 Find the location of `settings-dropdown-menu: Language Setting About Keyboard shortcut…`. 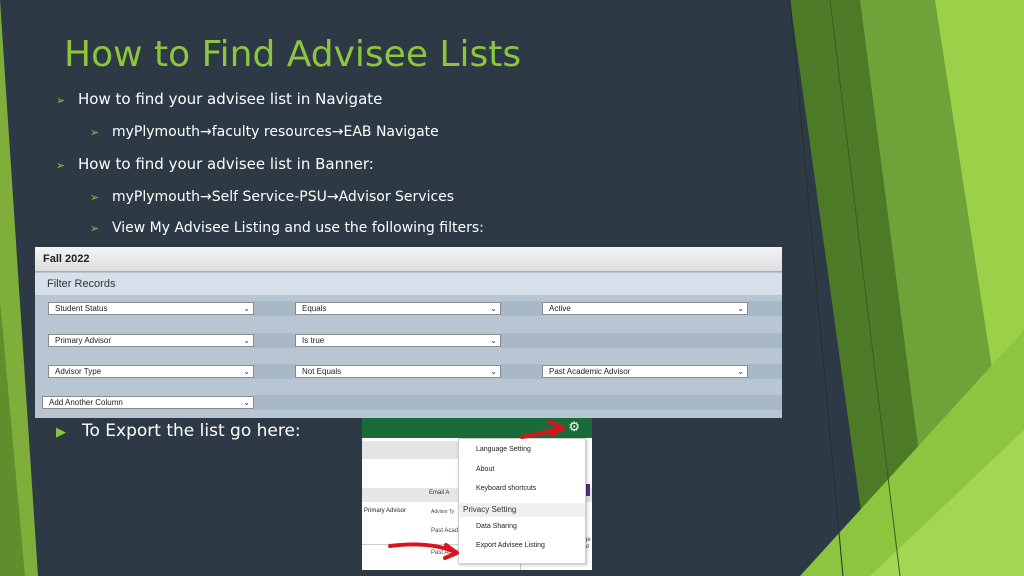

settings-dropdown-menu: Language Setting About Keyboard shortcut… is located at coordinates (522, 501).